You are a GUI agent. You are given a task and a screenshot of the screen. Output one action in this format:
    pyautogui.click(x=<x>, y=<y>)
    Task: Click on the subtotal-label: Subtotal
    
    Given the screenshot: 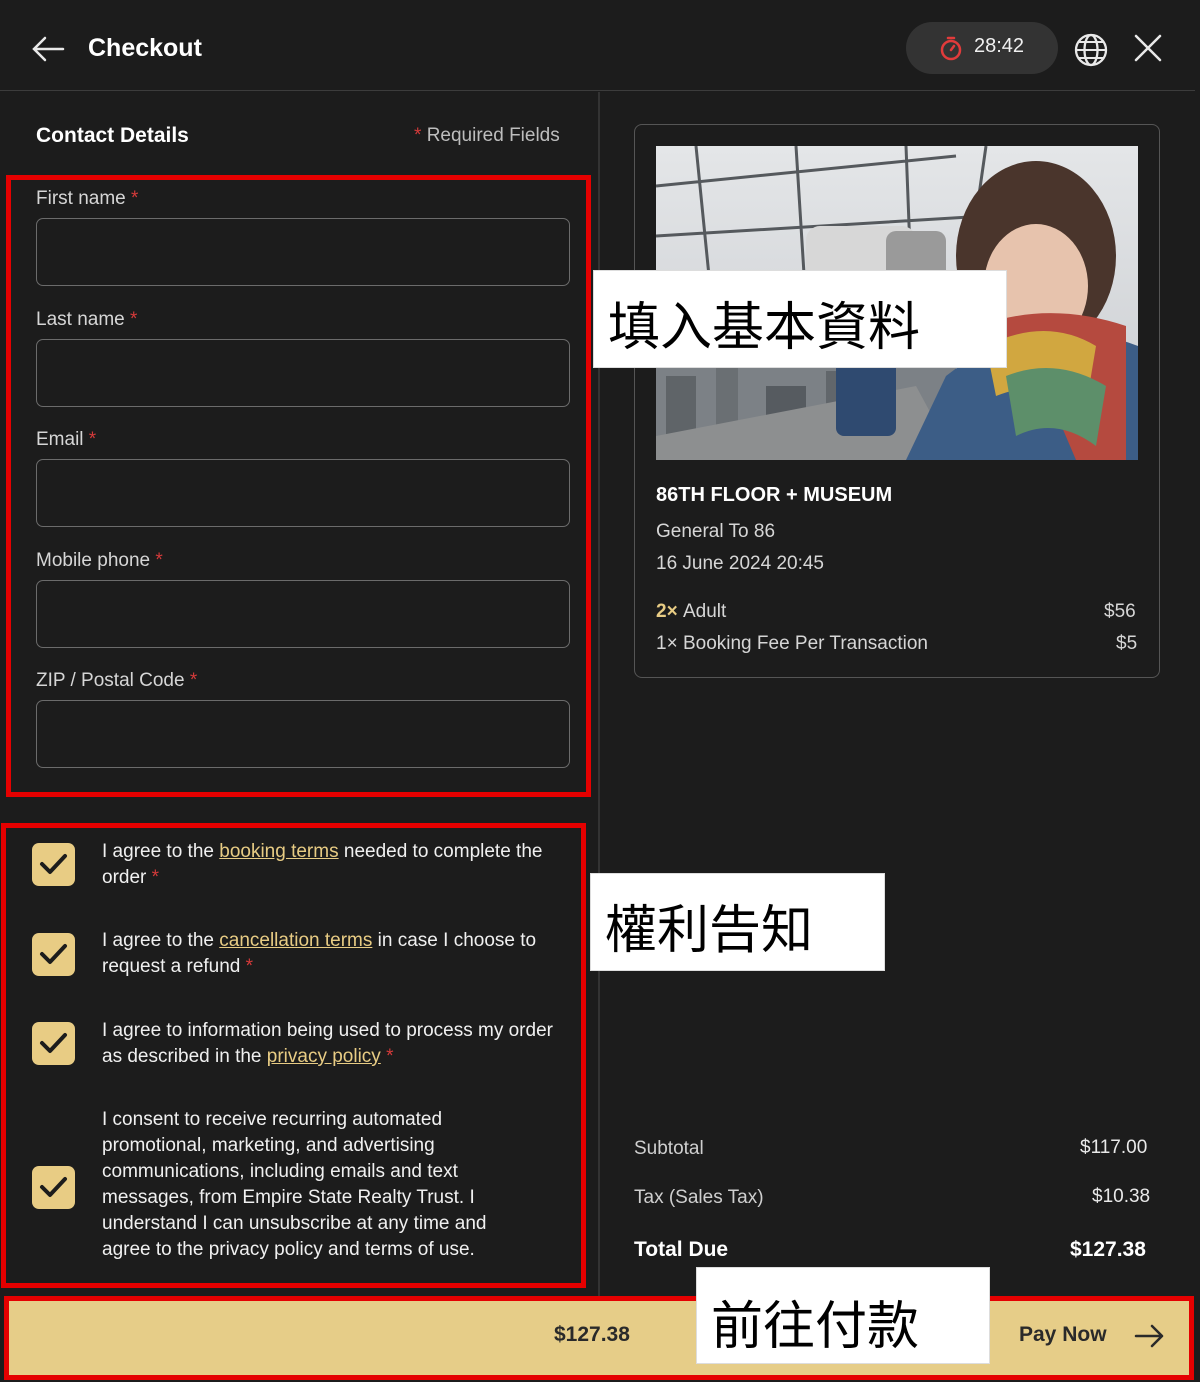 What is the action you would take?
    pyautogui.click(x=669, y=1148)
    